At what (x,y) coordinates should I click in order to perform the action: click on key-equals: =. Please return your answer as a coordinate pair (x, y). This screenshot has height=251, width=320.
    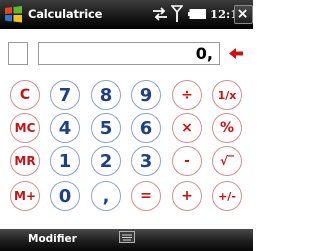
    Looking at the image, I should click on (146, 196).